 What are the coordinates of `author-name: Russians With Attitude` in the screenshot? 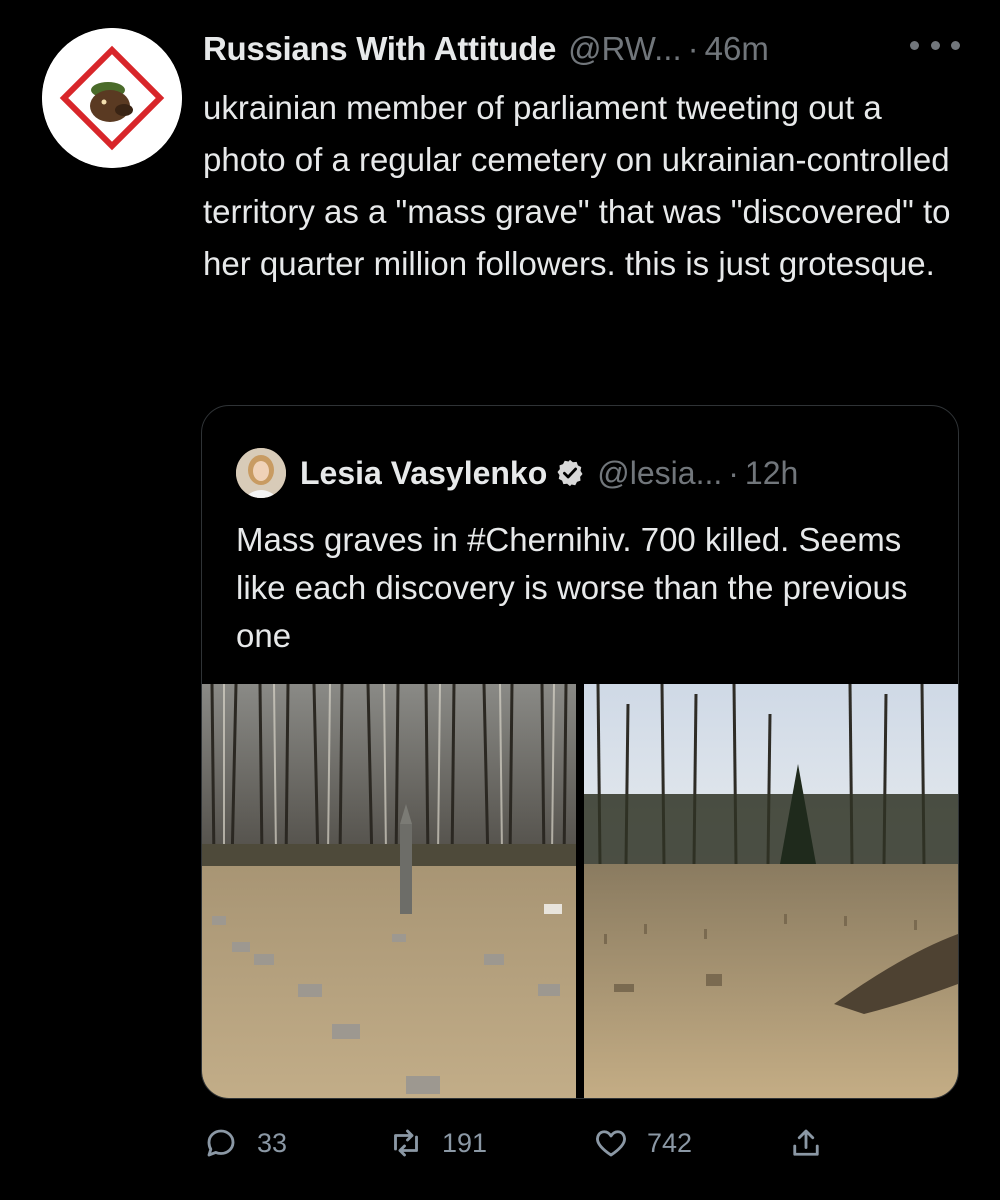 It's located at (379, 49).